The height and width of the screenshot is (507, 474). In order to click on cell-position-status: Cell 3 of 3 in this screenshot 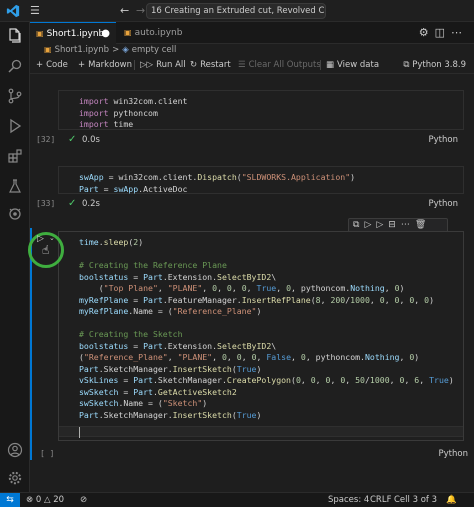, I will do `click(415, 500)`.